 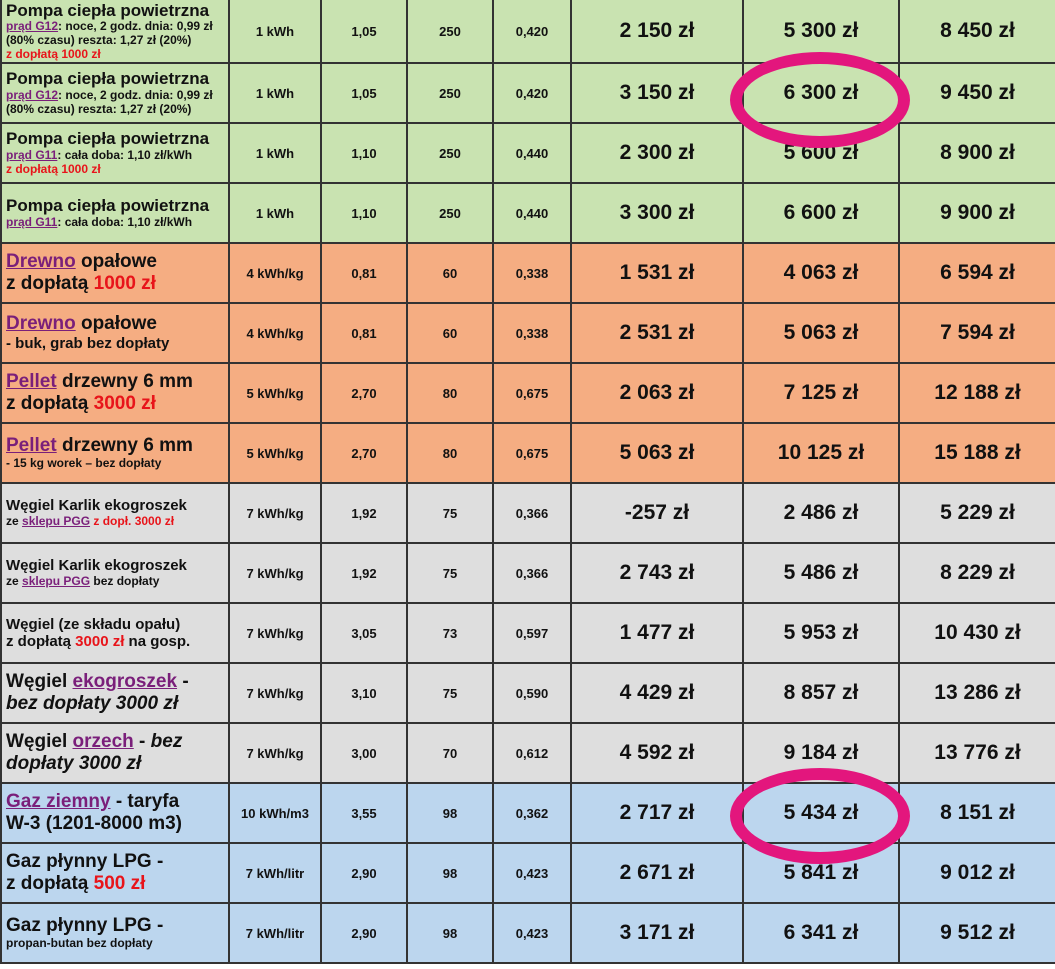 What do you see at coordinates (132, 520) in the screenshot?
I see `subsidy-amount: z dopł. 3000 zł` at bounding box center [132, 520].